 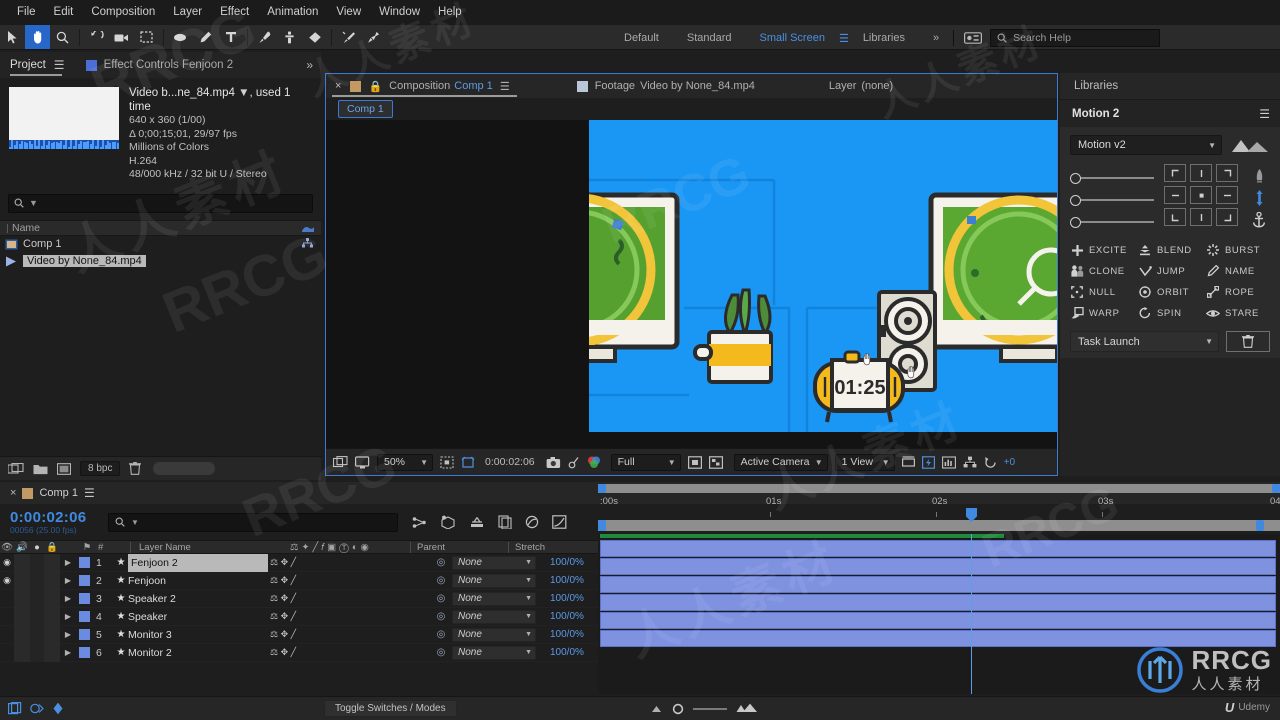 What do you see at coordinates (694, 462) in the screenshot?
I see `toggle-mask-icon` at bounding box center [694, 462].